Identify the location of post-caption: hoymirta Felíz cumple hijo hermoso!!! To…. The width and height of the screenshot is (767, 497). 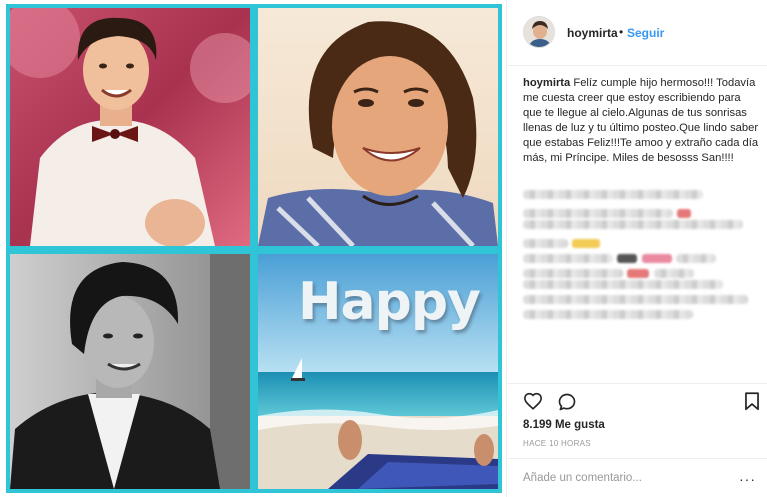
(641, 121).